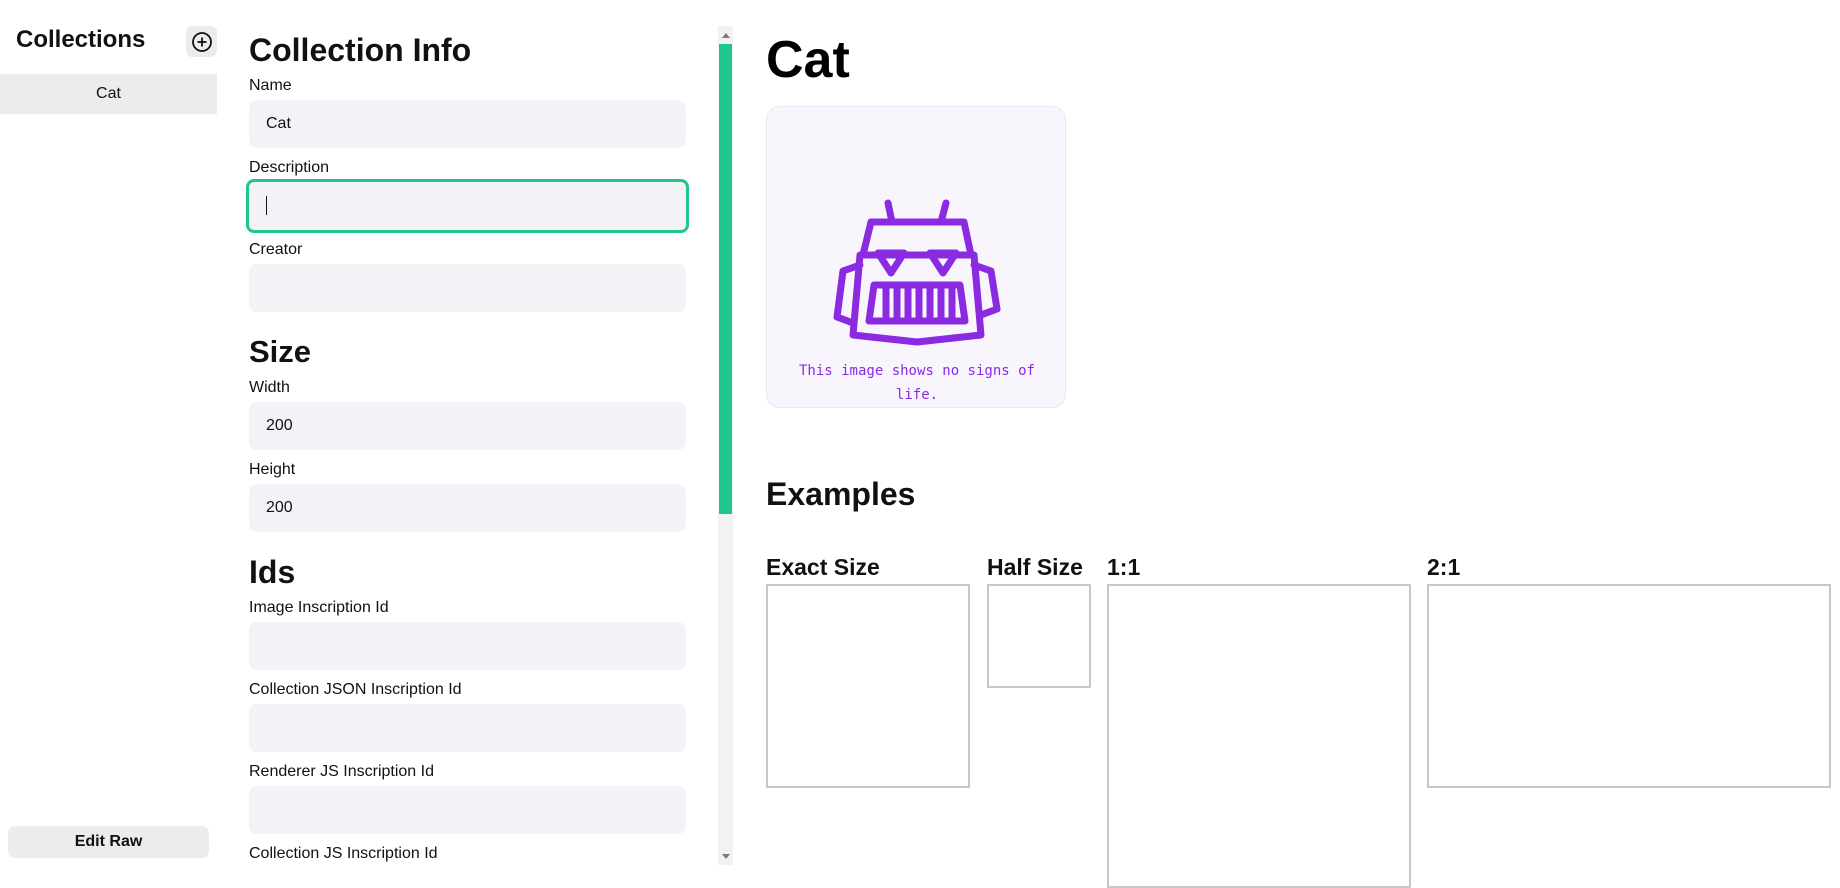 This screenshot has height=888, width=1840. What do you see at coordinates (467, 646) in the screenshot?
I see `image-inscription-input` at bounding box center [467, 646].